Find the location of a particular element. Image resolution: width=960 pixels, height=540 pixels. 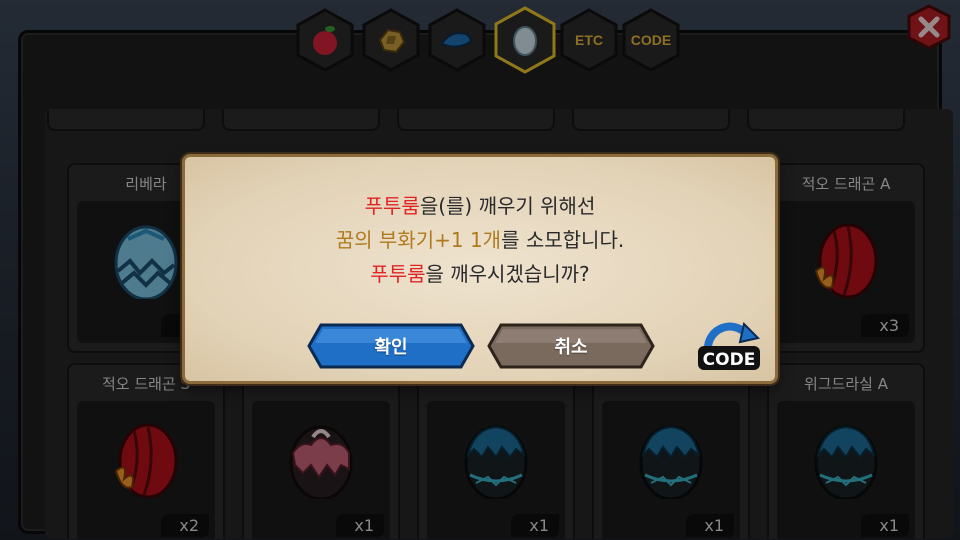

cancel-label: 취소 is located at coordinates (571, 347).